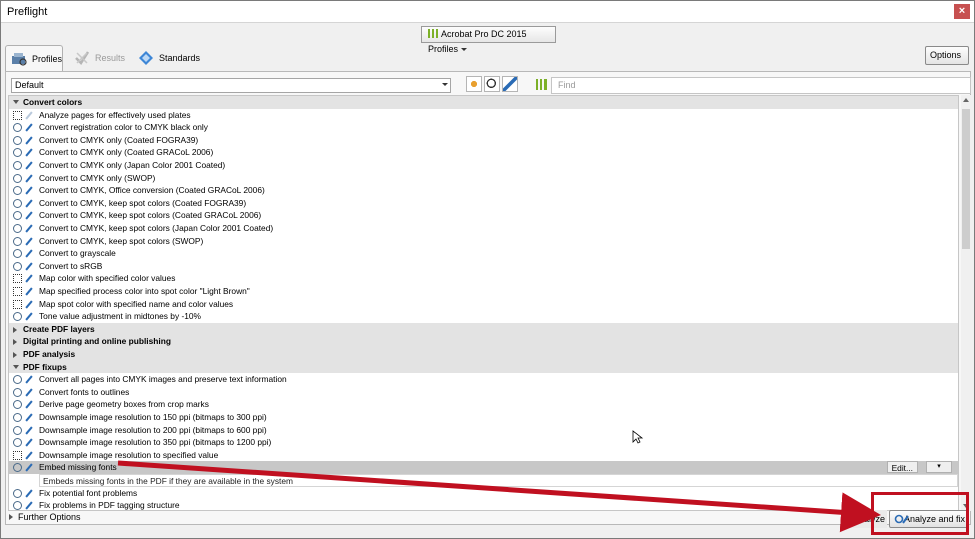  Describe the element at coordinates (483, 493) in the screenshot. I see `fixup-row: Fix potential font problems` at that location.